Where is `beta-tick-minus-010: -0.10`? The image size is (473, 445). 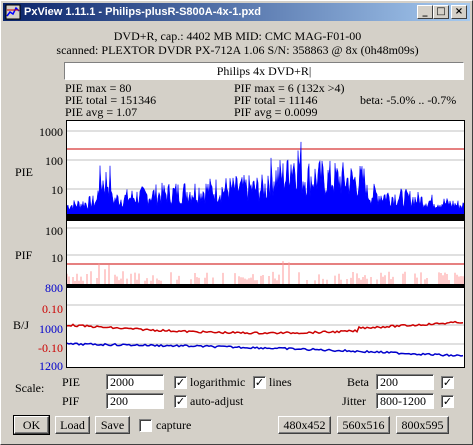 beta-tick-minus-010: -0.10 is located at coordinates (50, 348).